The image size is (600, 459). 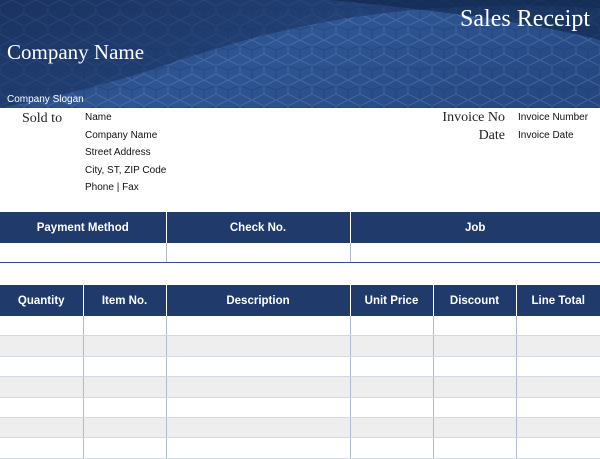 What do you see at coordinates (258, 253) in the screenshot?
I see `check-no-cell` at bounding box center [258, 253].